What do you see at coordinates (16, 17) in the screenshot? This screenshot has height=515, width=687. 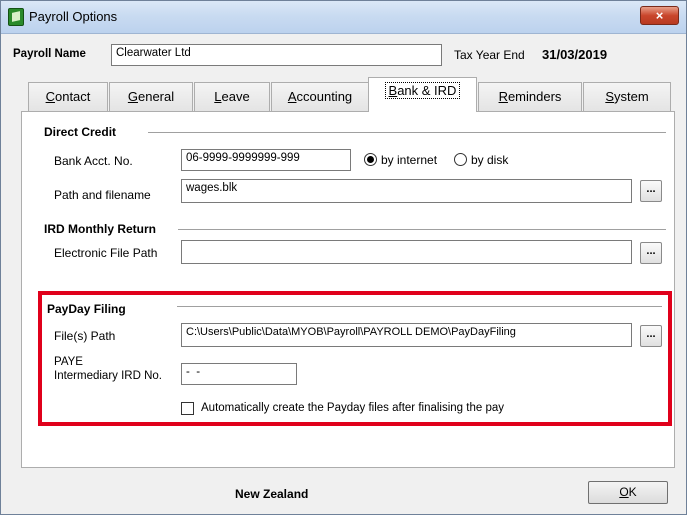 I see `app-icon` at bounding box center [16, 17].